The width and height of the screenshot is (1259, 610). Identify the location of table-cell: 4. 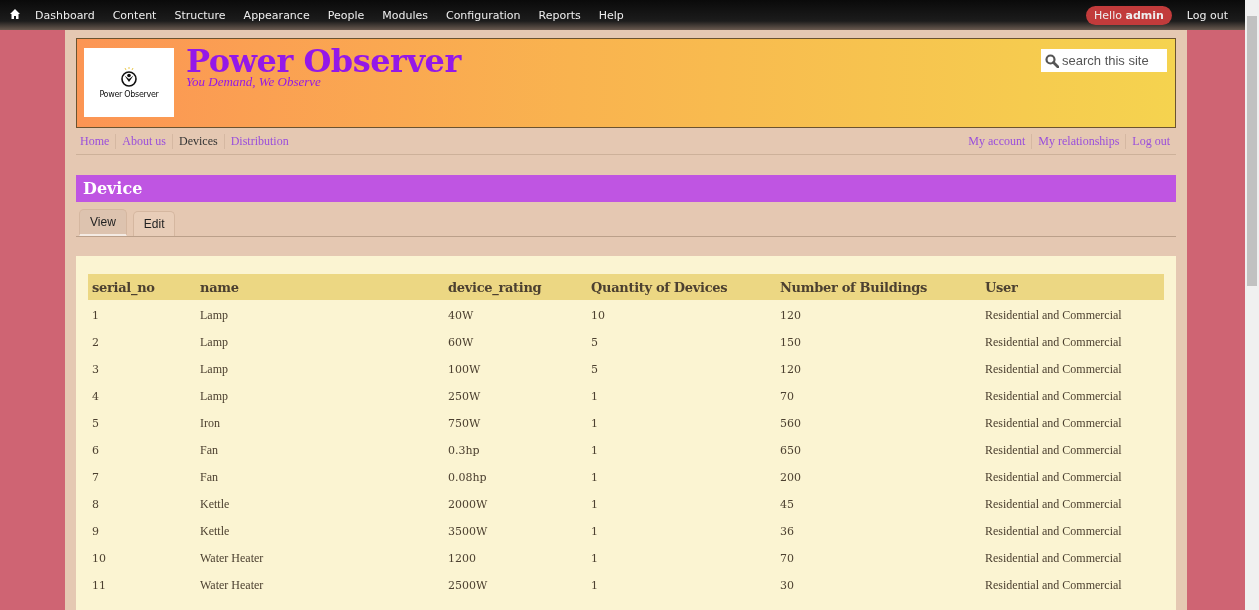
(95, 396).